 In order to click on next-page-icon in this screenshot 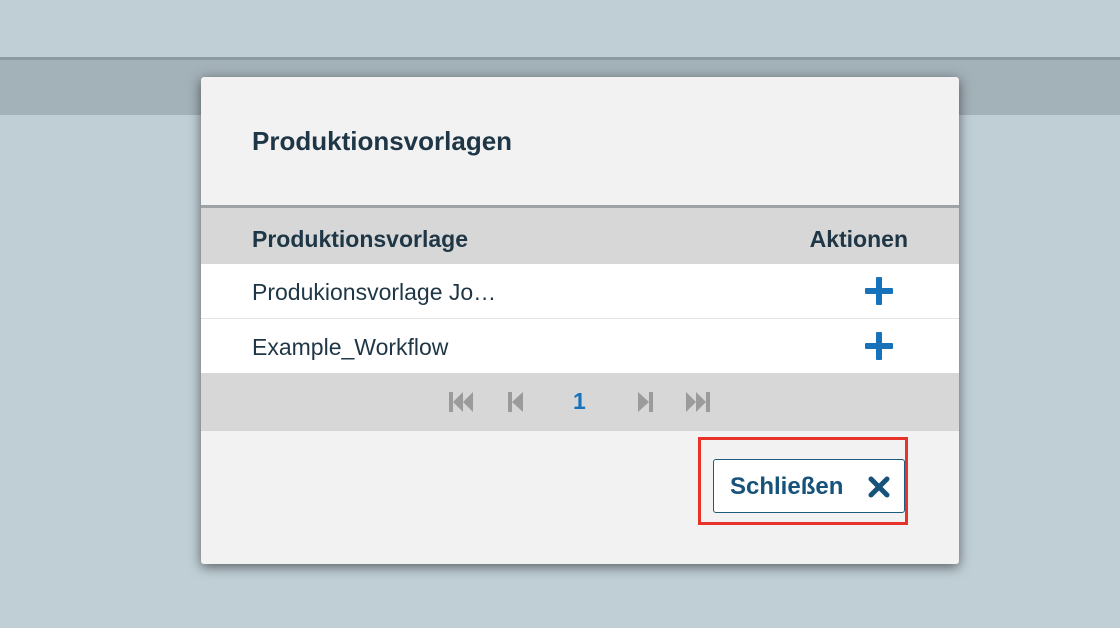, I will do `click(645, 402)`.